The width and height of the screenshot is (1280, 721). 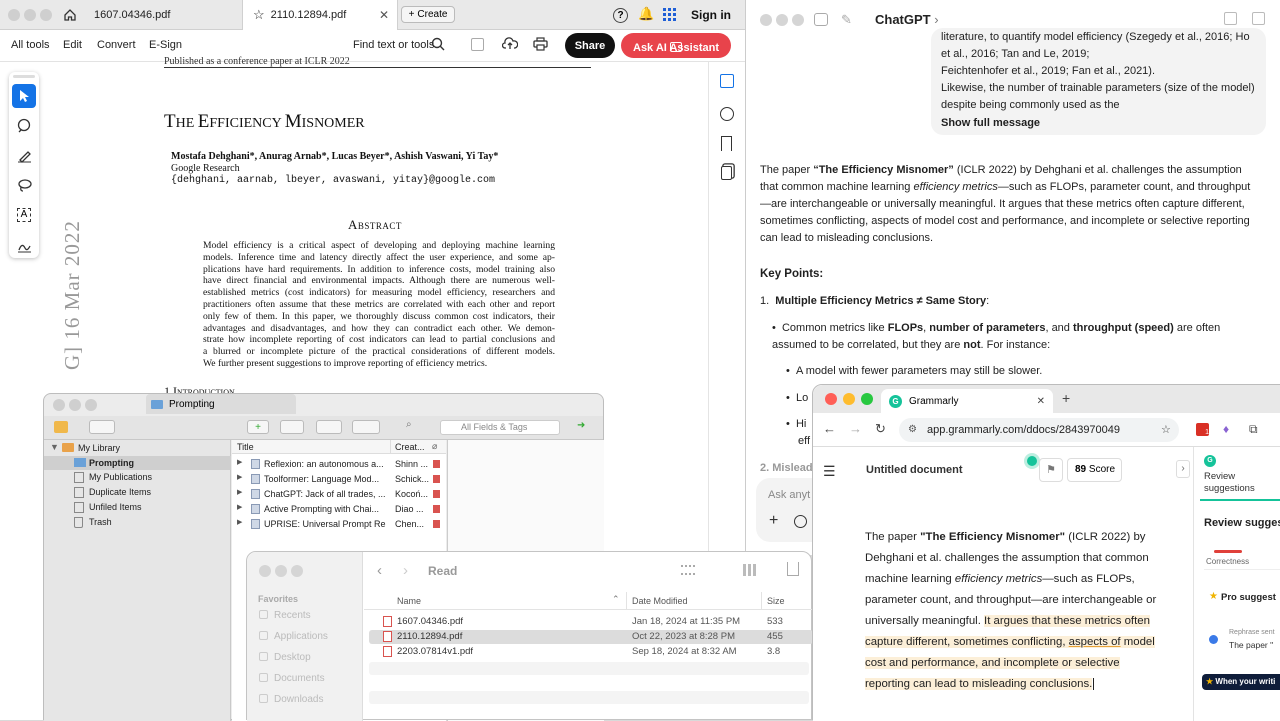 What do you see at coordinates (1230, 18) in the screenshot?
I see `share-icon` at bounding box center [1230, 18].